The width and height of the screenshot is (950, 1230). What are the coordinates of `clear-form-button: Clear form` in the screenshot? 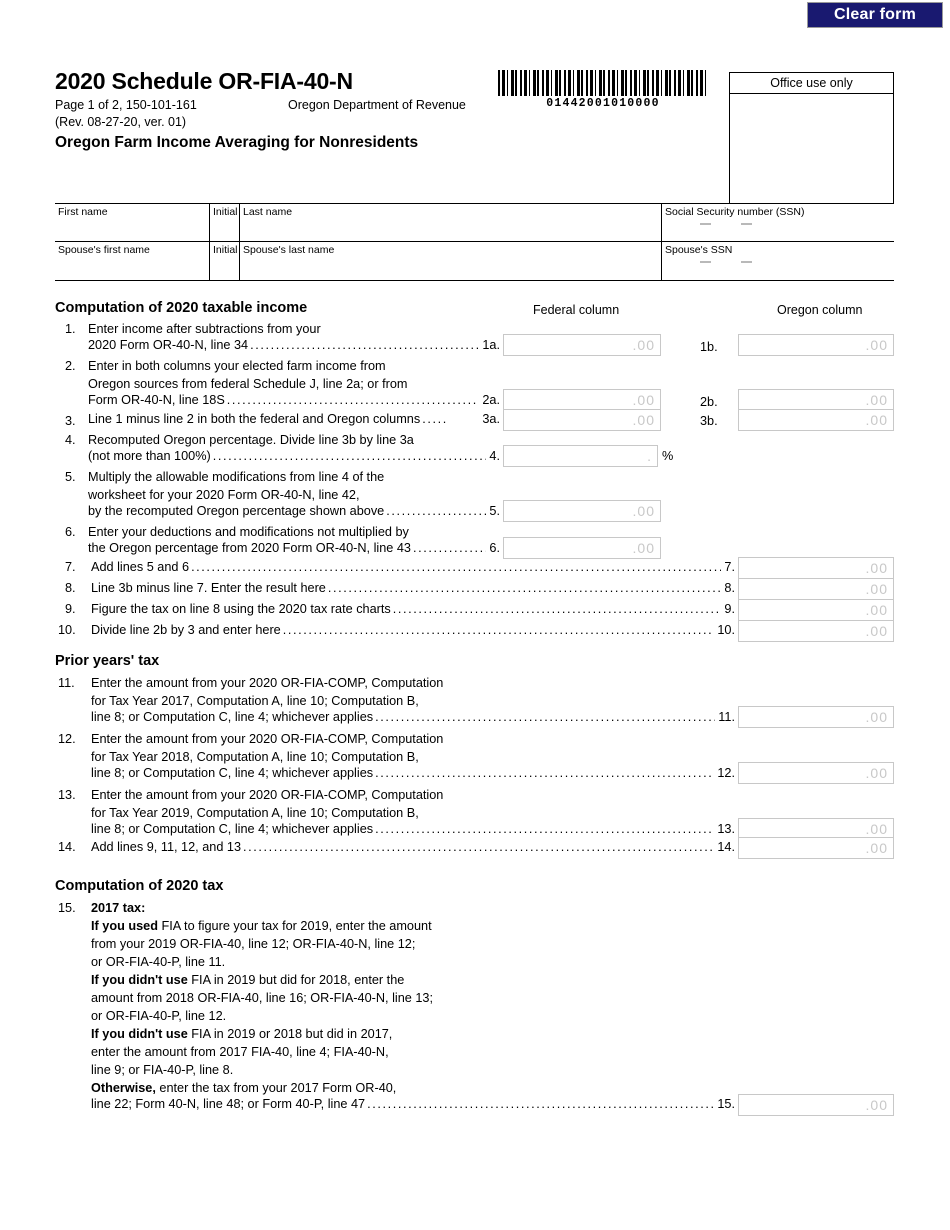 It's located at (875, 15).